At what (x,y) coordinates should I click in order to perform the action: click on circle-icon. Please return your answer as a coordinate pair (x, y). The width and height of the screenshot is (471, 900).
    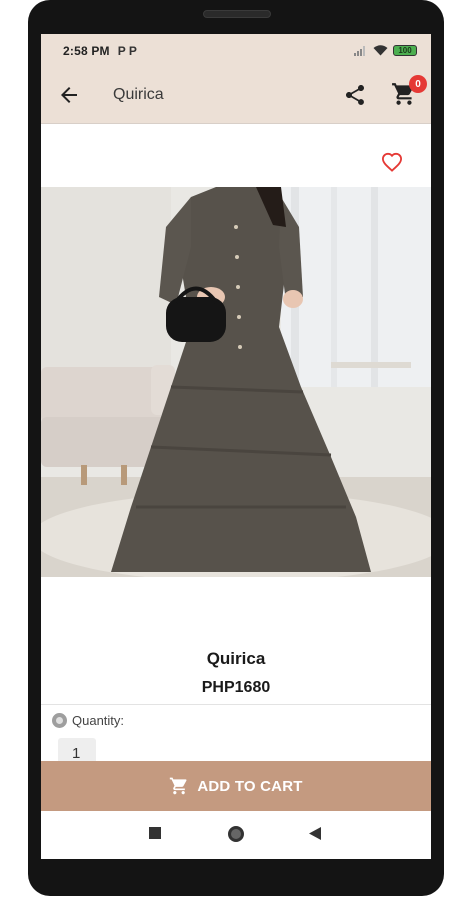
    Looking at the image, I should click on (236, 834).